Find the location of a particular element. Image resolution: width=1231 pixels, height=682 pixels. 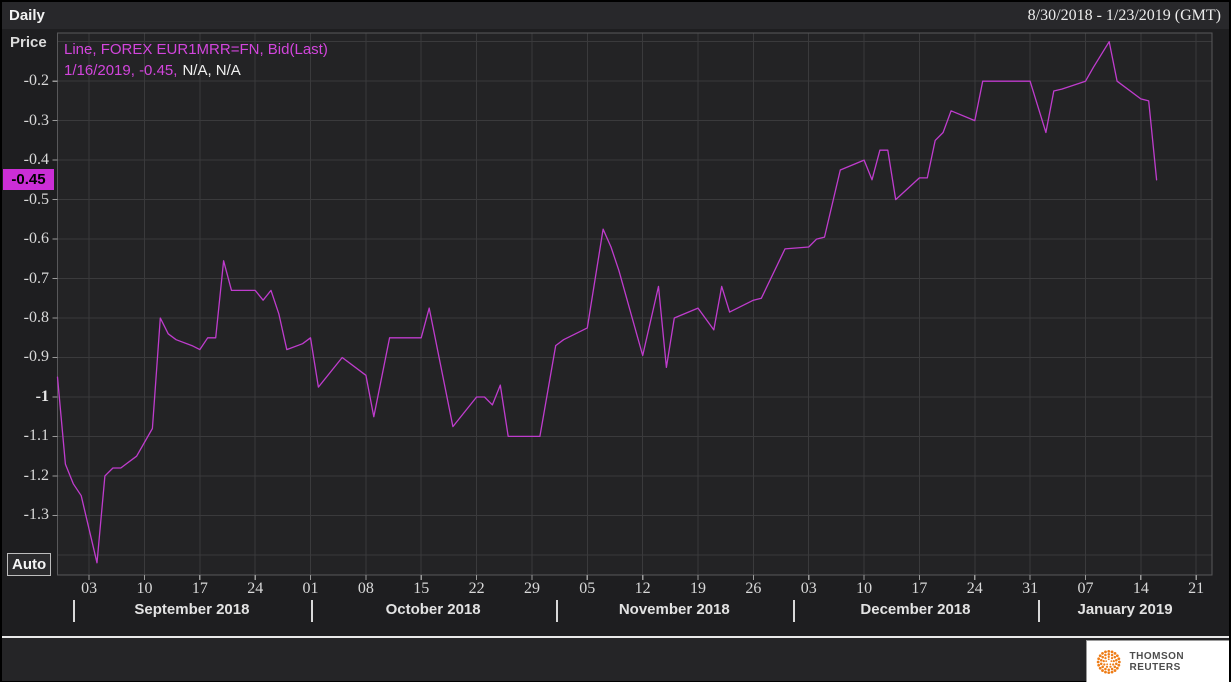

y-tick-label: -0.3 is located at coordinates (36, 120).